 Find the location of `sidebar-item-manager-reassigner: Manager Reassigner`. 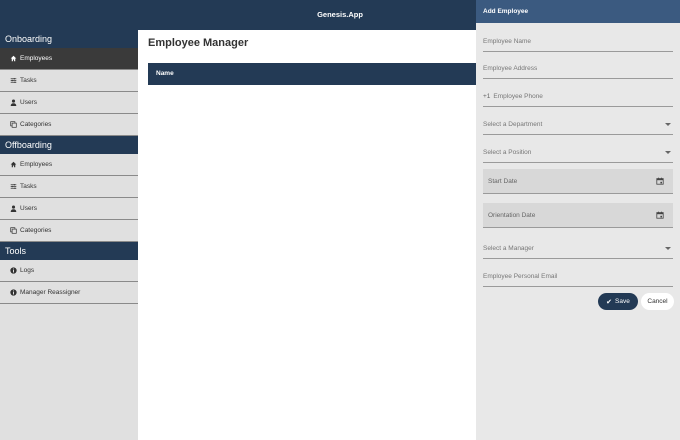

sidebar-item-manager-reassigner: Manager Reassigner is located at coordinates (69, 293).